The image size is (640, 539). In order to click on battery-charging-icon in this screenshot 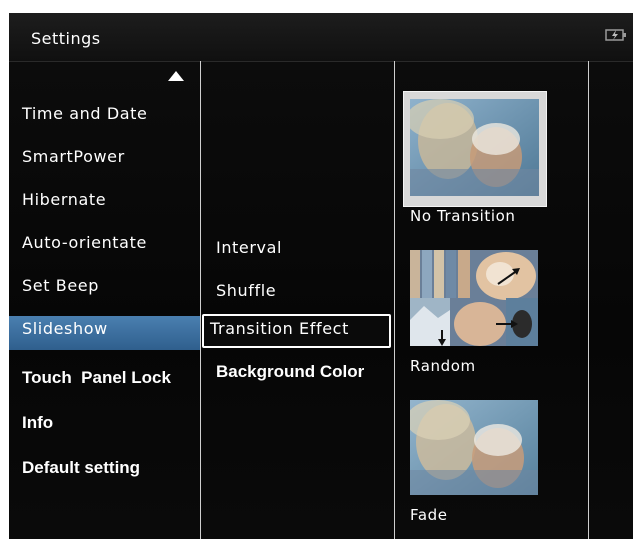, I will do `click(616, 34)`.